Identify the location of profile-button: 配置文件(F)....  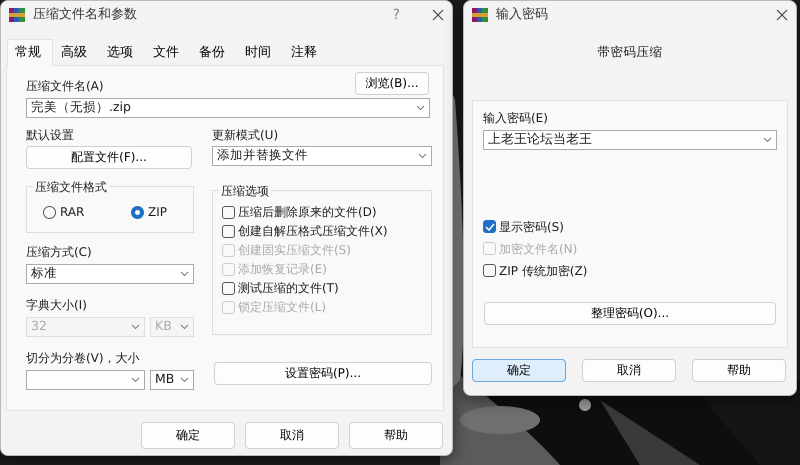
(109, 157).